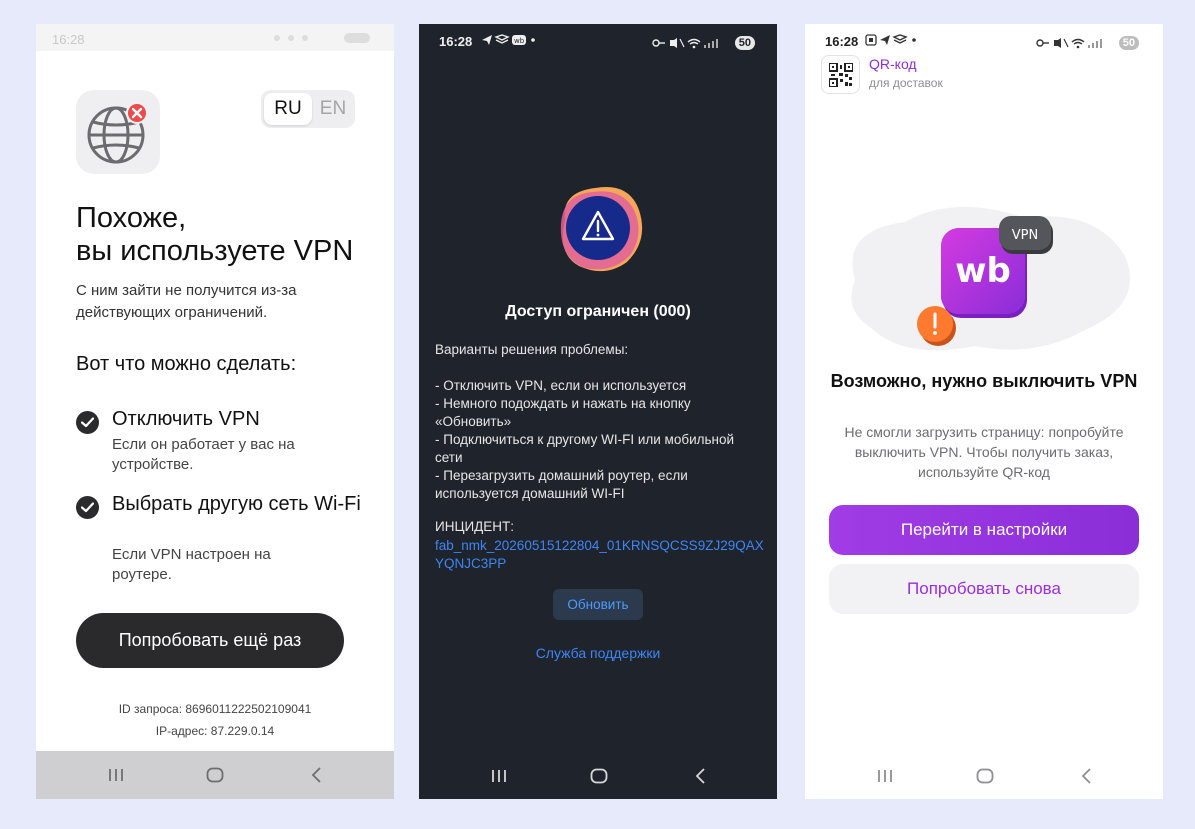 The image size is (1195, 829). What do you see at coordinates (984, 589) in the screenshot?
I see `try-again-button: Попробовать снова` at bounding box center [984, 589].